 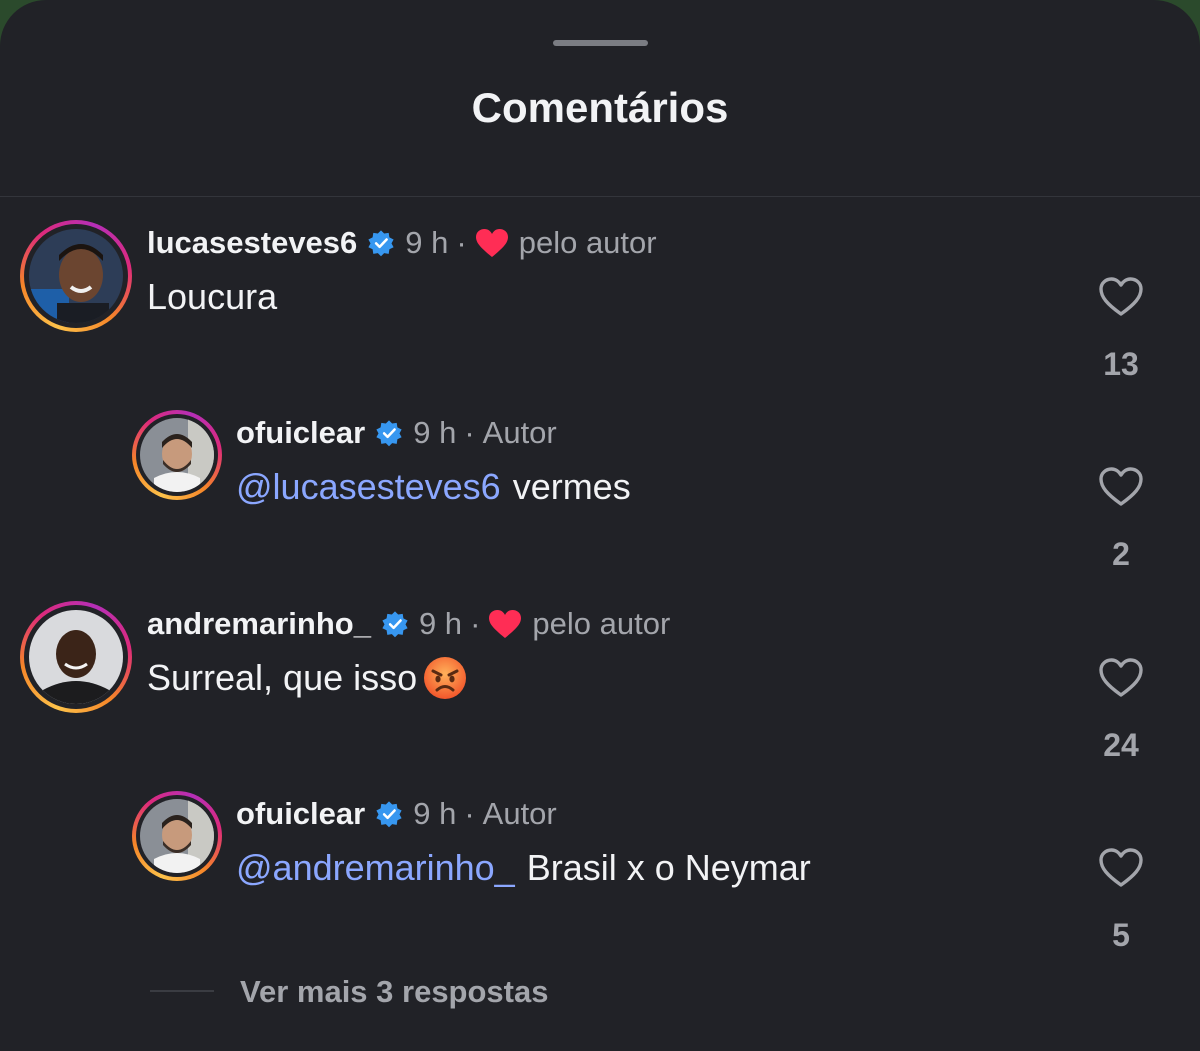 I want to click on comment-username: lucasesteves6, so click(x=252, y=243).